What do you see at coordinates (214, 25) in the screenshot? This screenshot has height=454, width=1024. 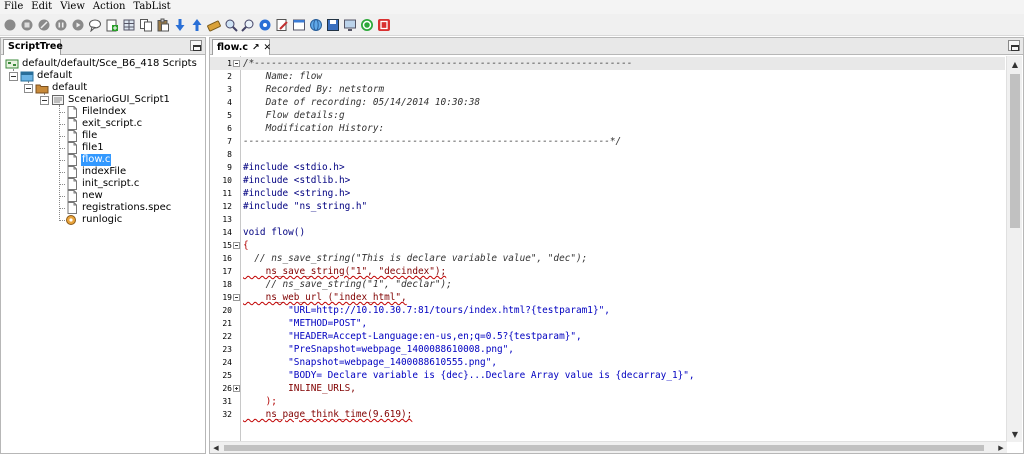 I see `settings-script-icon` at bounding box center [214, 25].